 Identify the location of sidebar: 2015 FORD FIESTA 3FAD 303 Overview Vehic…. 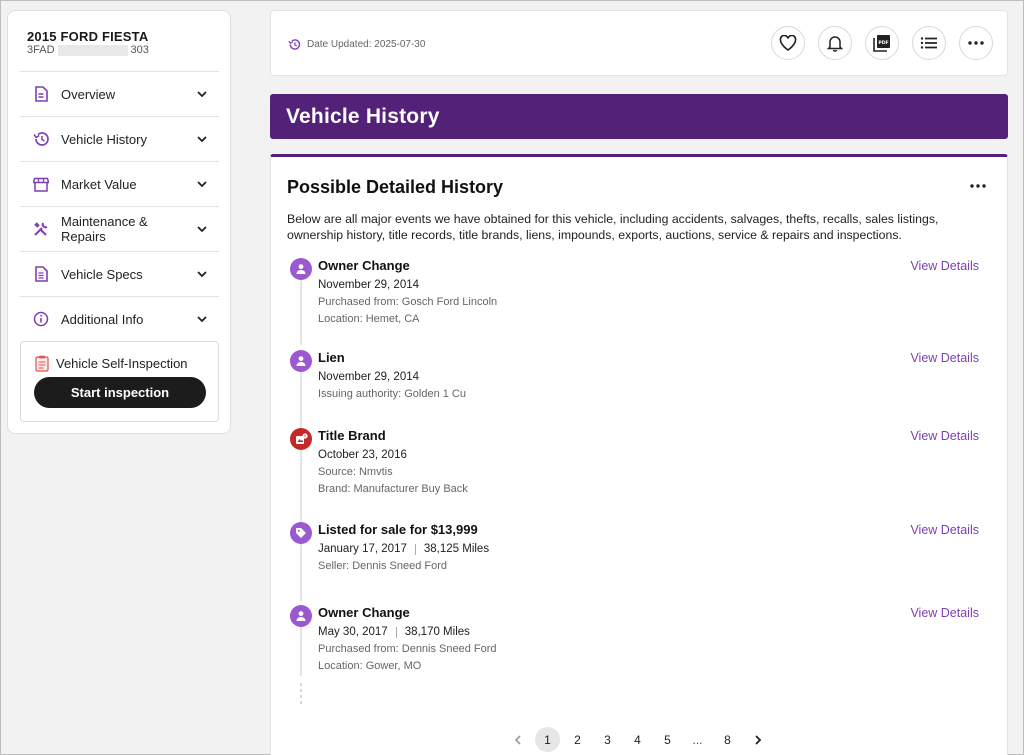
(119, 222).